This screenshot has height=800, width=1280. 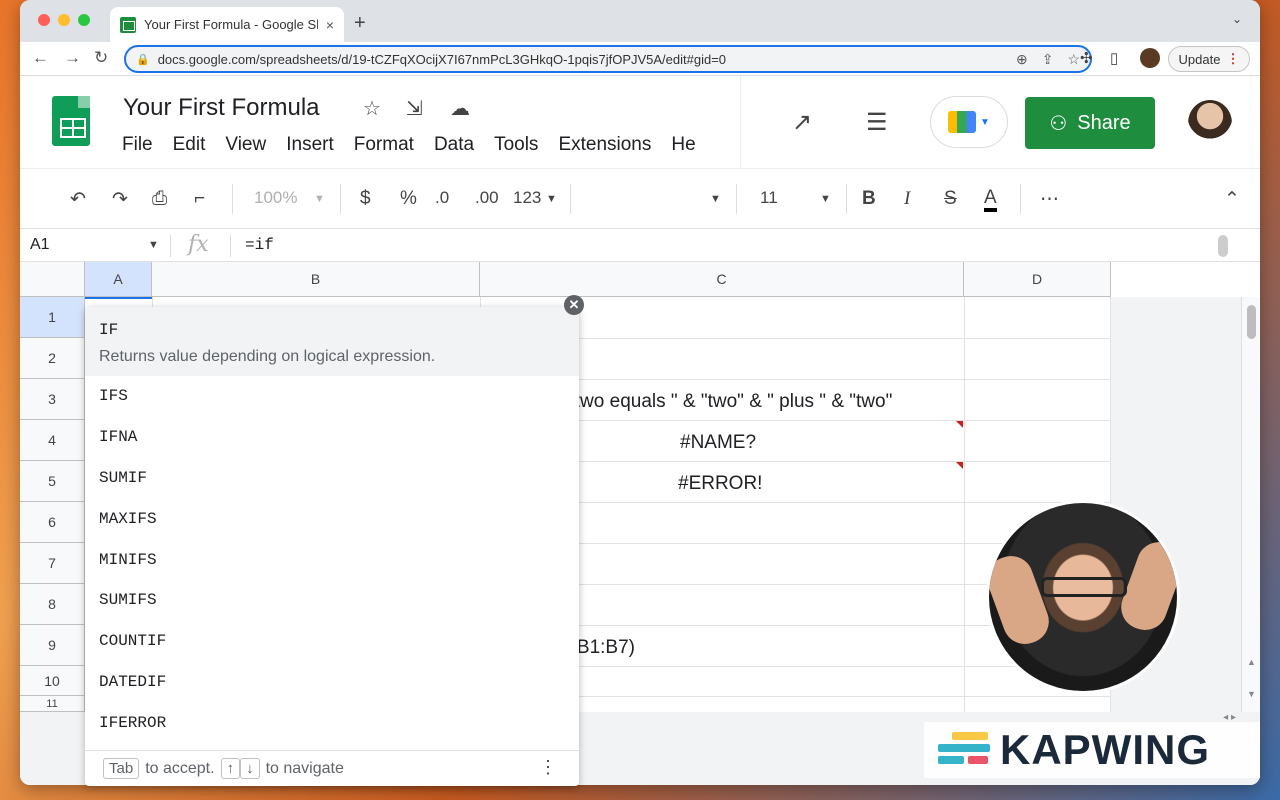 I want to click on increase-decimal-button: .00, so click(x=487, y=198).